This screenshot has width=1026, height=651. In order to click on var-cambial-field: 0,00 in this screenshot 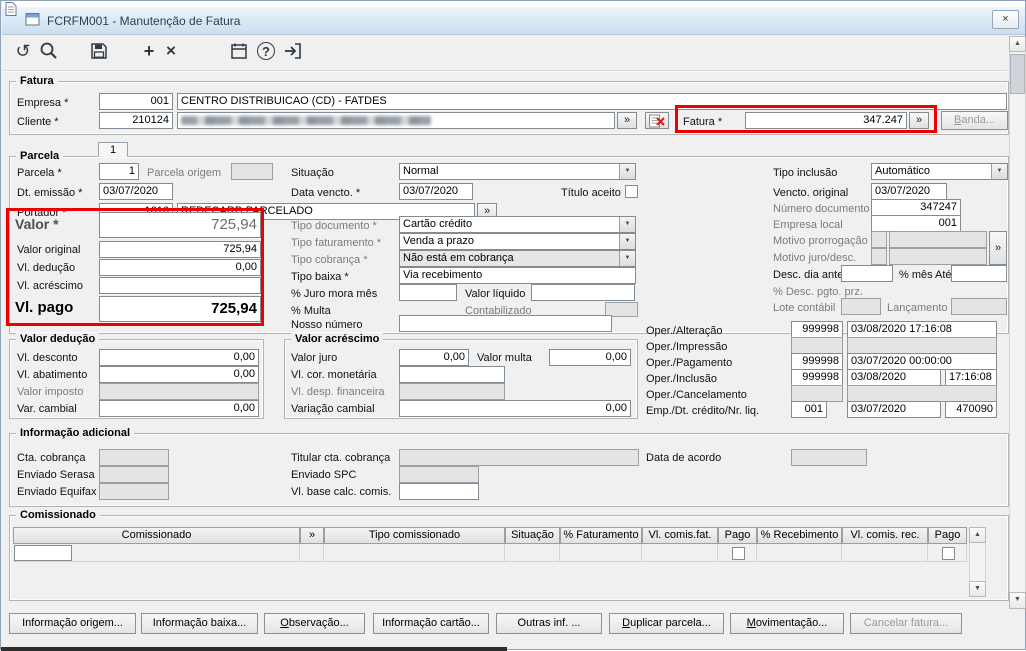, I will do `click(179, 408)`.